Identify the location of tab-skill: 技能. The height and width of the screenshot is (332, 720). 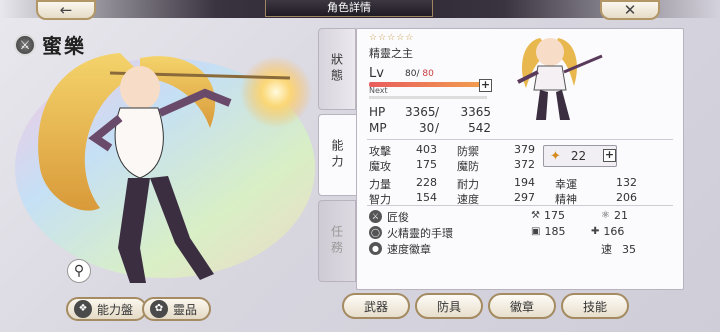
(595, 306).